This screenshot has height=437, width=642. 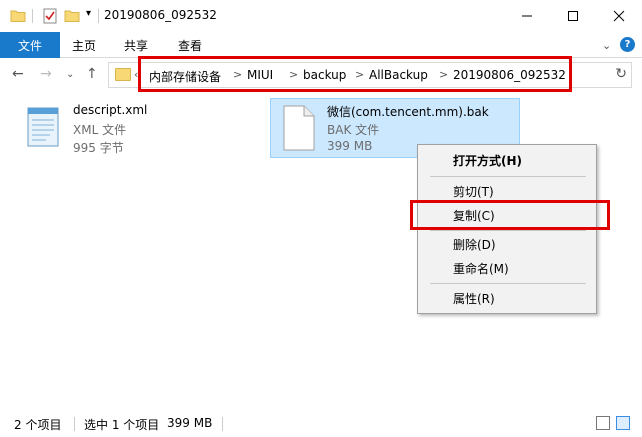 What do you see at coordinates (509, 75) in the screenshot?
I see `breadcrumb-current-folder: 20190806_092532` at bounding box center [509, 75].